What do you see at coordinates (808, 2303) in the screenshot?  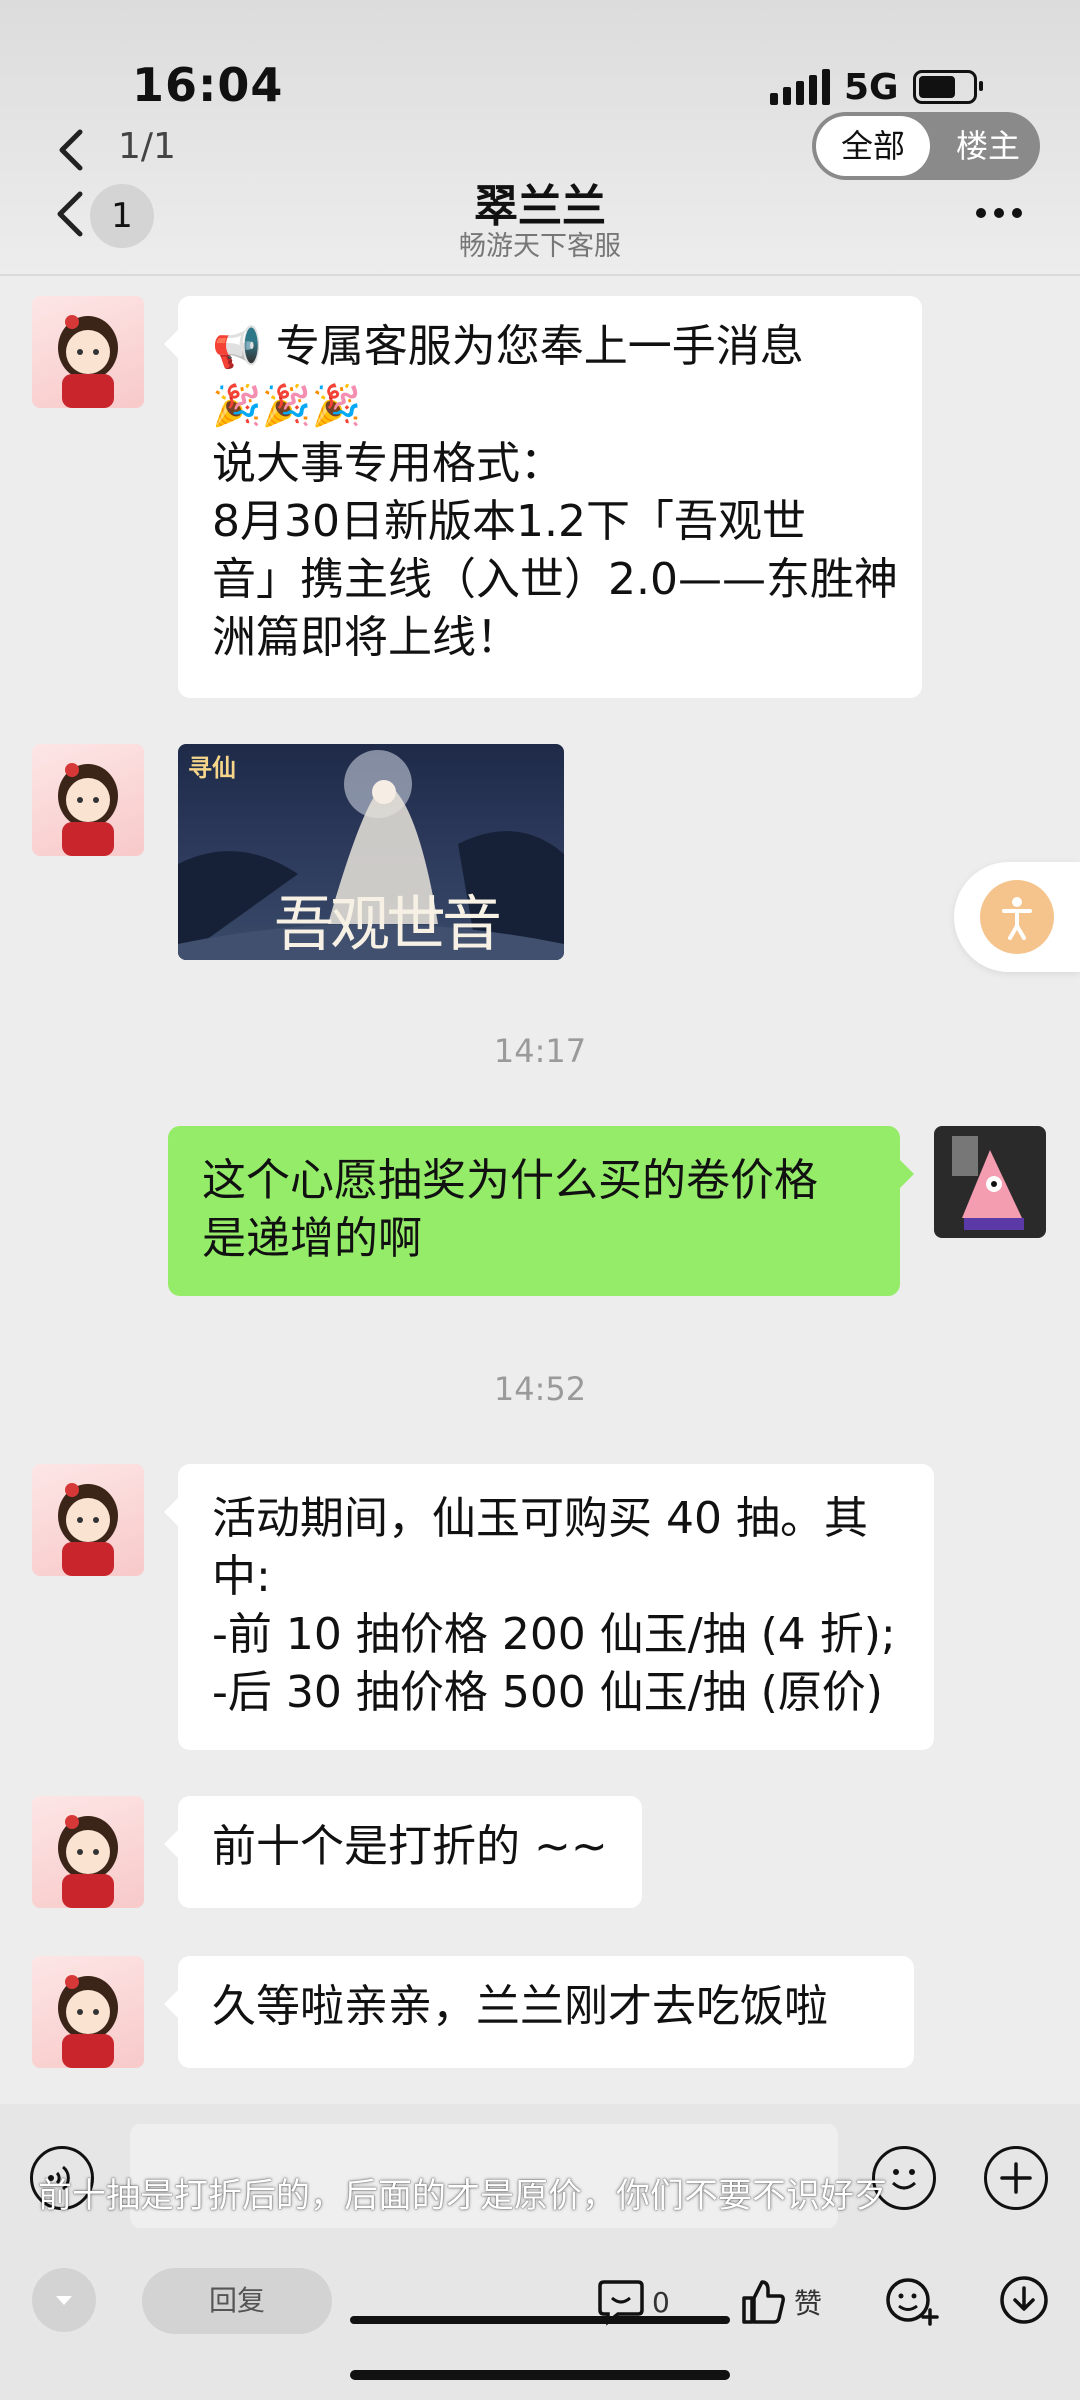 I see `like-label: 赞` at bounding box center [808, 2303].